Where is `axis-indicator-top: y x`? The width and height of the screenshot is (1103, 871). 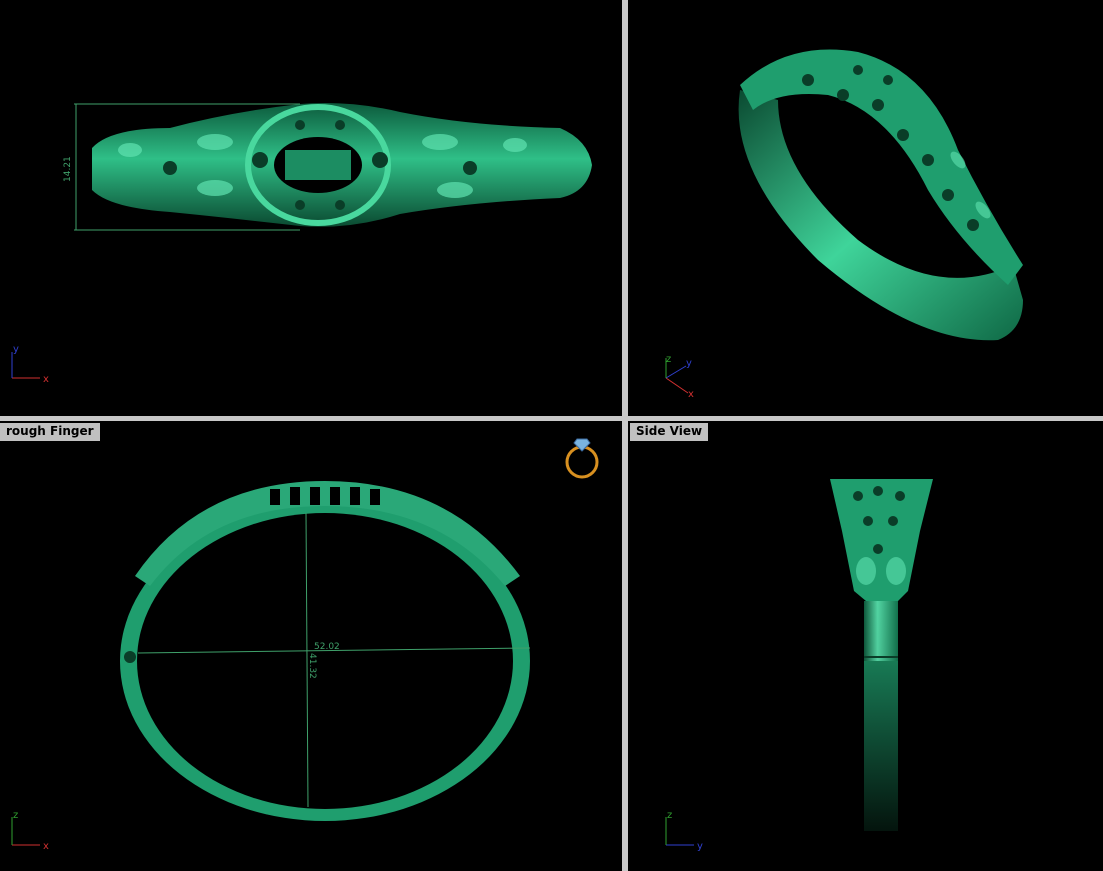 axis-indicator-top: y x is located at coordinates (30, 364).